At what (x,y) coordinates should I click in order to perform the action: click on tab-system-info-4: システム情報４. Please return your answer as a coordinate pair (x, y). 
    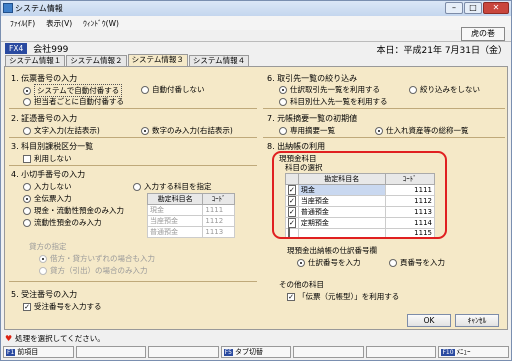
    Looking at the image, I should click on (219, 60).